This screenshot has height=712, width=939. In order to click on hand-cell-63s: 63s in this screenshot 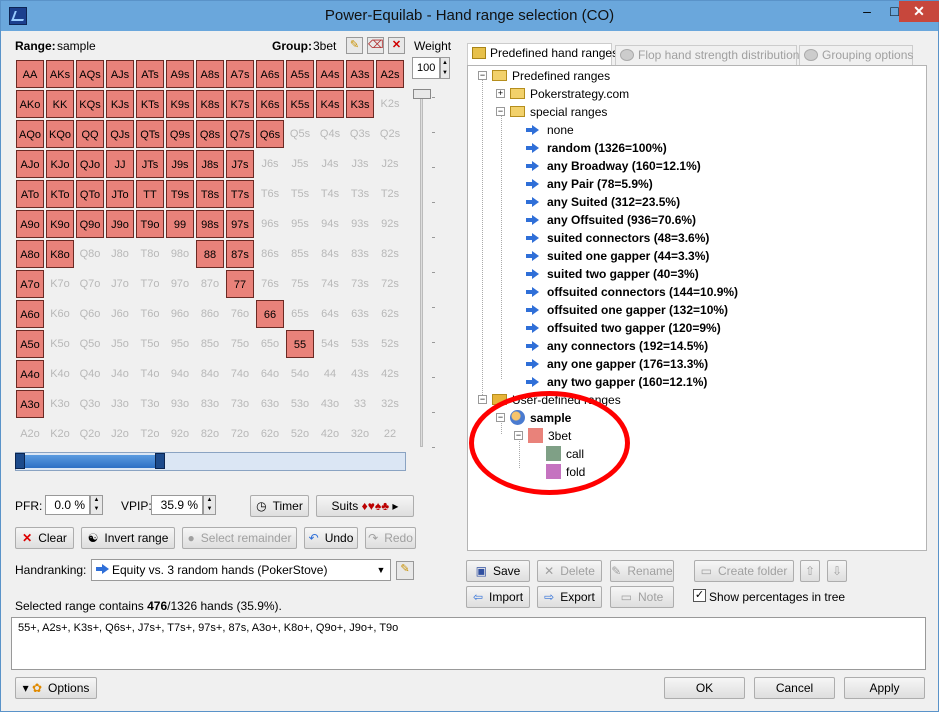, I will do `click(360, 314)`.